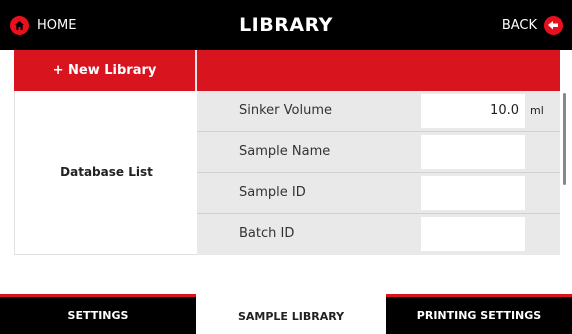  What do you see at coordinates (272, 192) in the screenshot?
I see `sample-id-label: Sample ID` at bounding box center [272, 192].